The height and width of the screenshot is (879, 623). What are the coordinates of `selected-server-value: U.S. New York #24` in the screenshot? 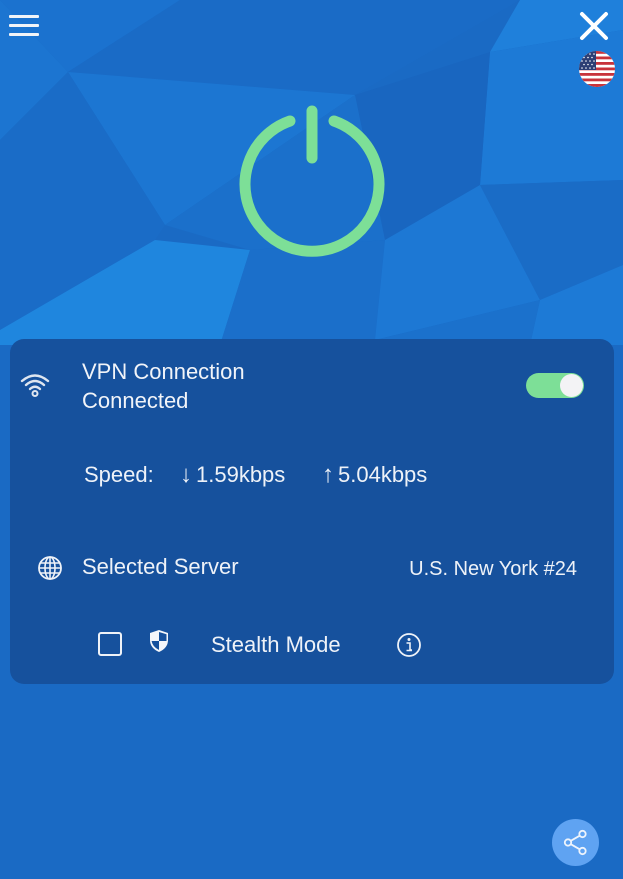 It's located at (493, 569).